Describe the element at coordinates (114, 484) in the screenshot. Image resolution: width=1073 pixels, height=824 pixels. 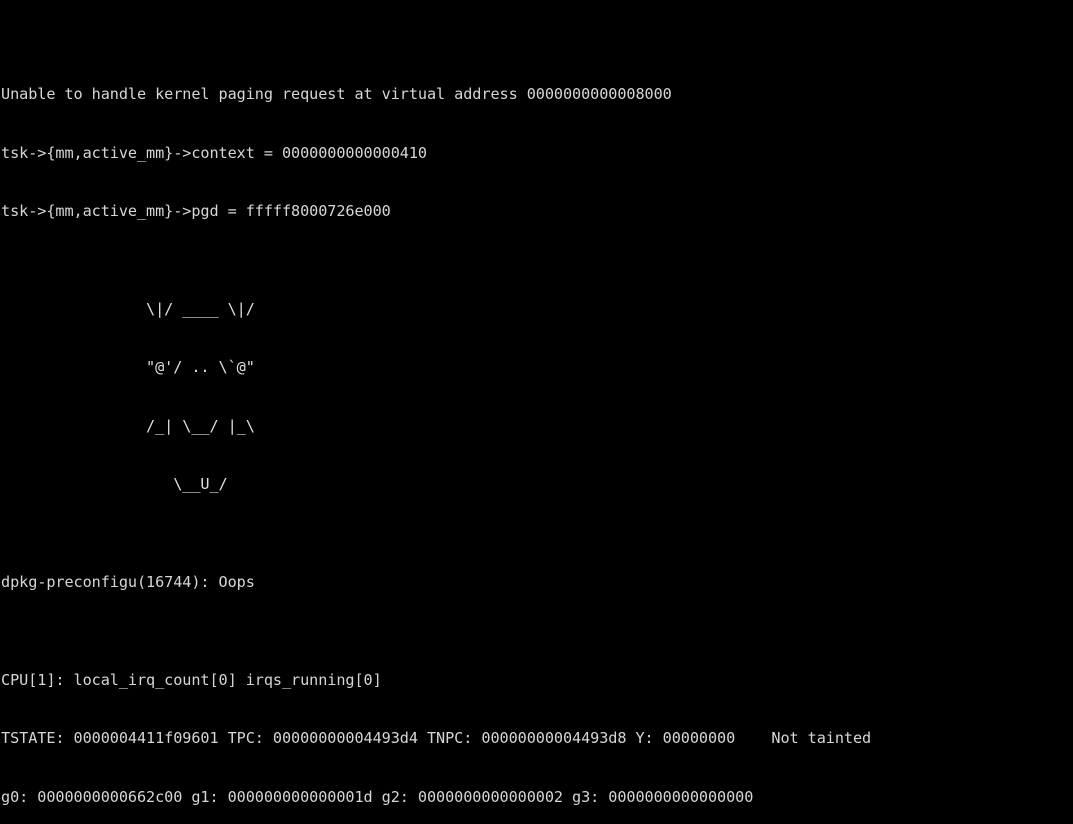
I see `oops-ascii-art-line-4: \__U_/` at that location.